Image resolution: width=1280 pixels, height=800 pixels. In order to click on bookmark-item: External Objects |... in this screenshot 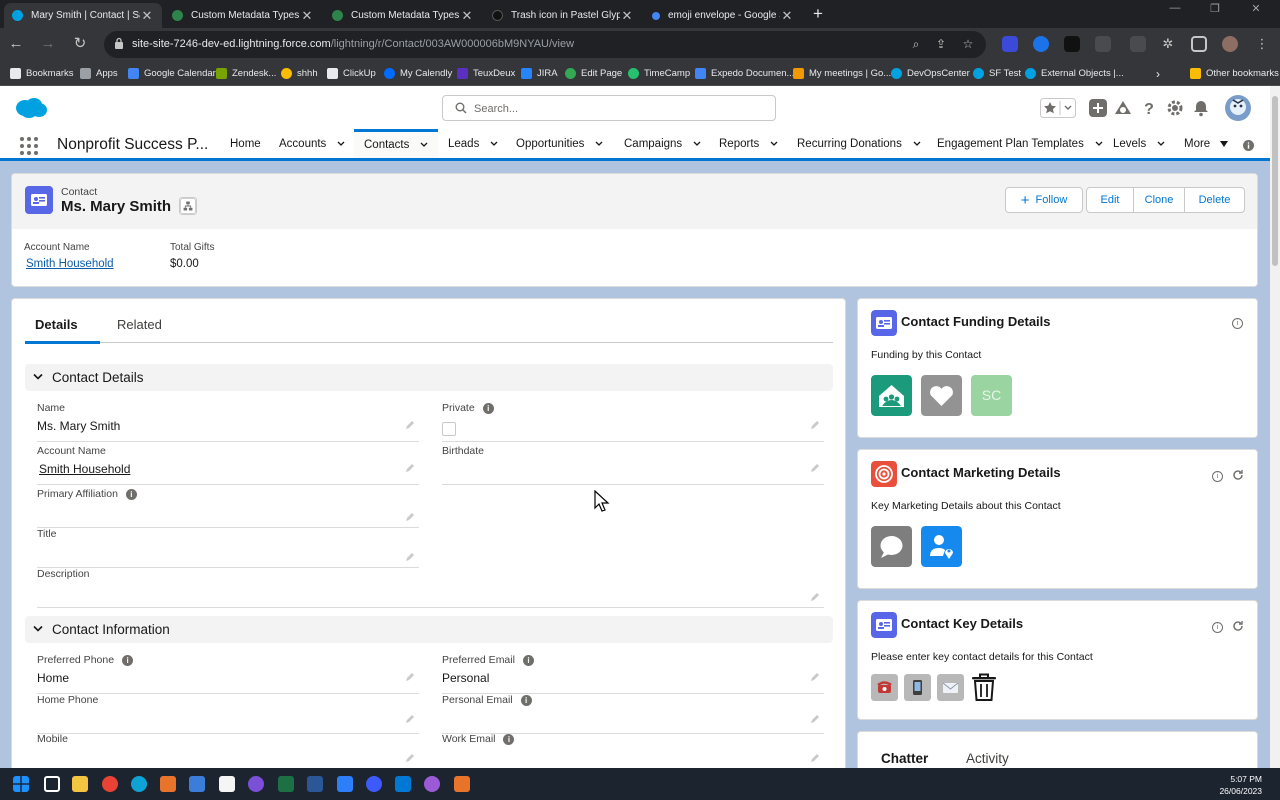, I will do `click(1074, 73)`.